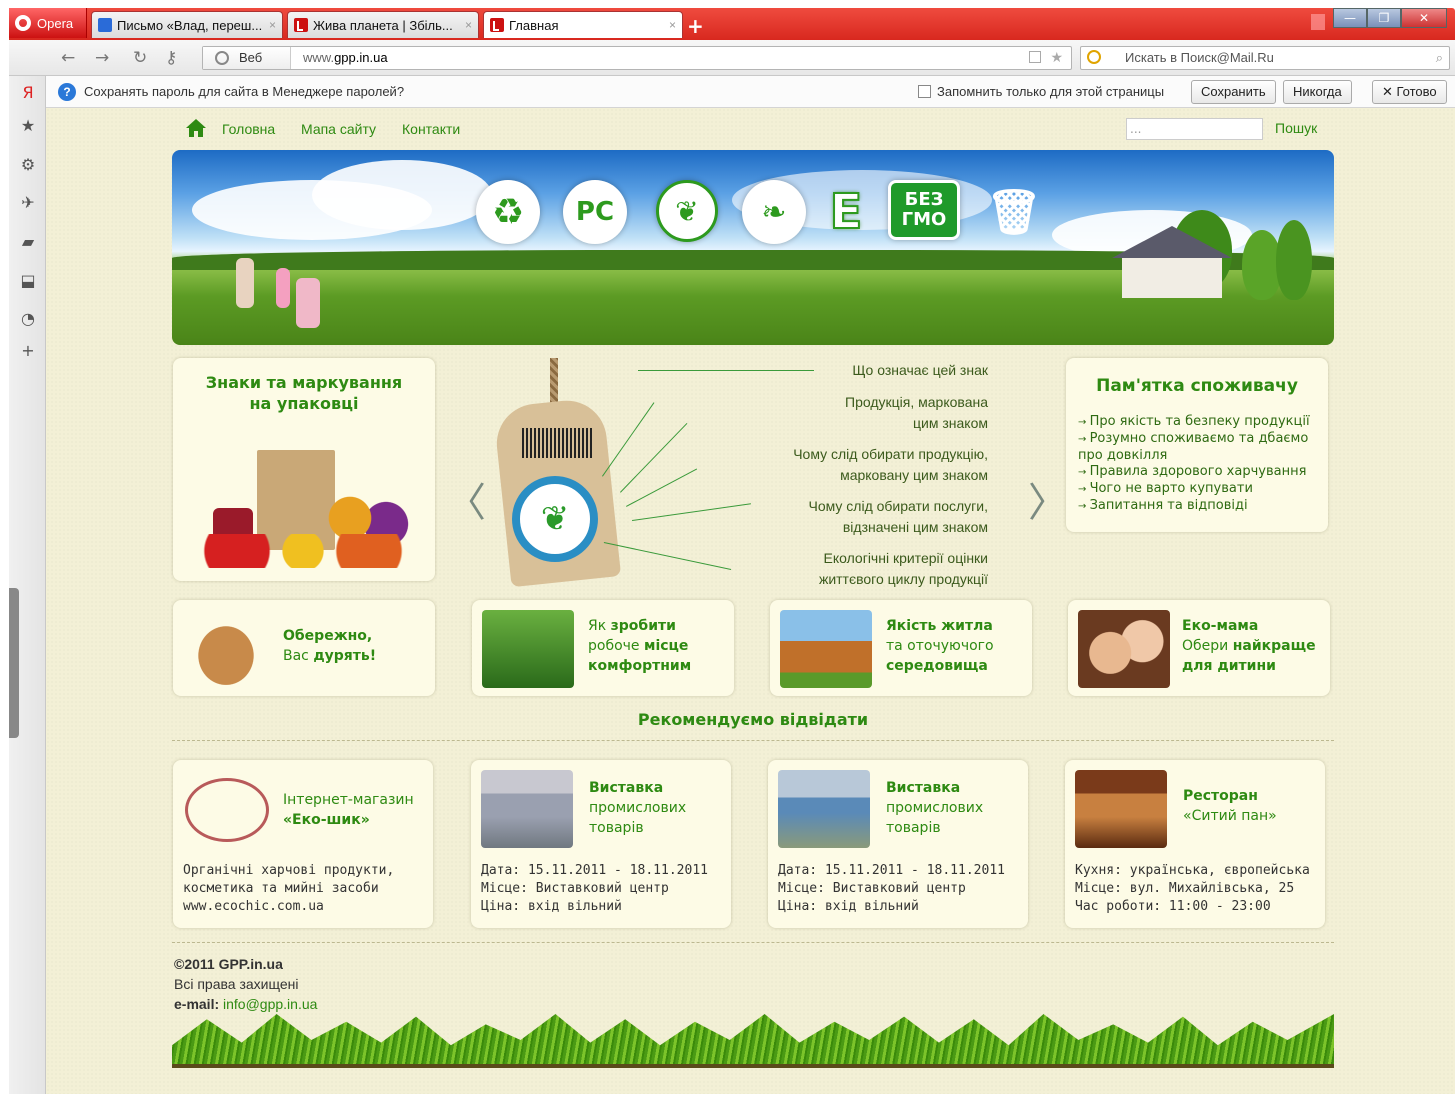 The height and width of the screenshot is (1094, 1455). What do you see at coordinates (1035, 57) in the screenshot?
I see `feed-icon` at bounding box center [1035, 57].